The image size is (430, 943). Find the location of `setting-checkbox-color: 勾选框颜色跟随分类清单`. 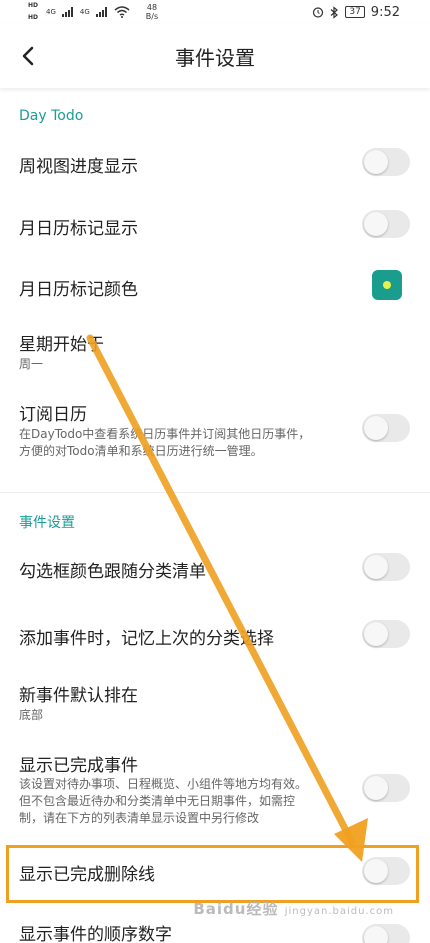

setting-checkbox-color: 勾选框颜色跟随分类清单 is located at coordinates (215, 567).